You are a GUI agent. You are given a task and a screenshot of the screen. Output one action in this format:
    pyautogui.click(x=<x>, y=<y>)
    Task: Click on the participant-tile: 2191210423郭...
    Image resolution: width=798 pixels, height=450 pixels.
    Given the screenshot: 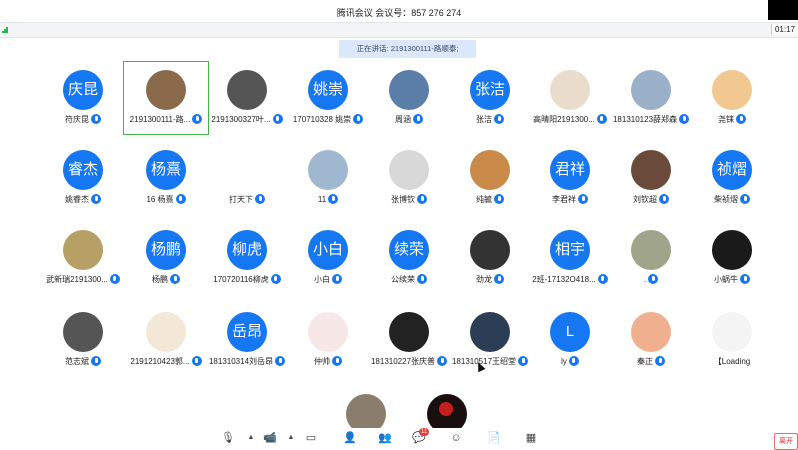 What is the action you would take?
    pyautogui.click(x=166, y=340)
    